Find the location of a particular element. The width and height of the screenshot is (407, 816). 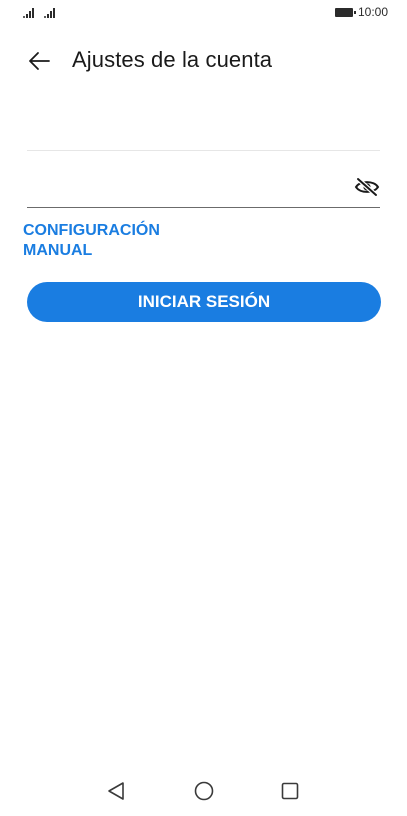

signal-icon is located at coordinates (28, 12).